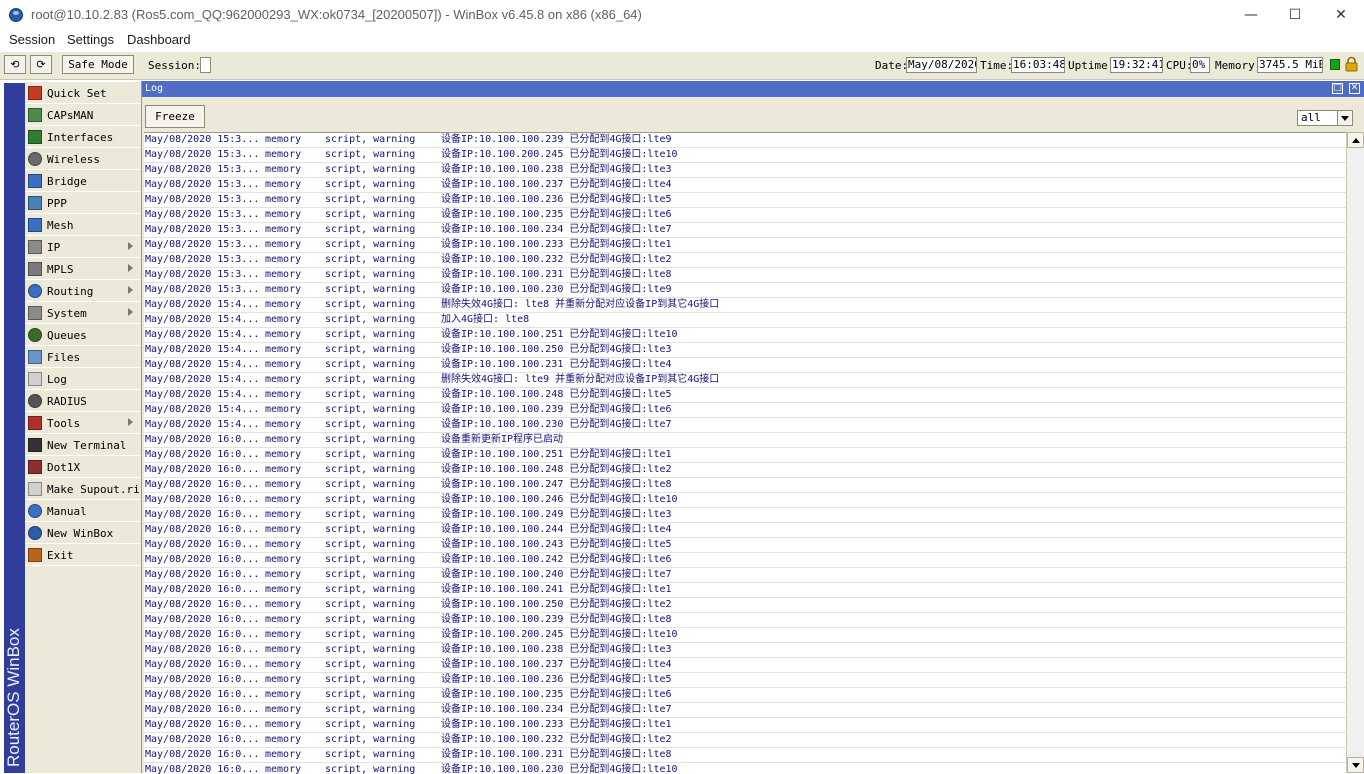 The width and height of the screenshot is (1364, 774). Describe the element at coordinates (1354, 88) in the screenshot. I see `close-window-icon: ✕` at that location.